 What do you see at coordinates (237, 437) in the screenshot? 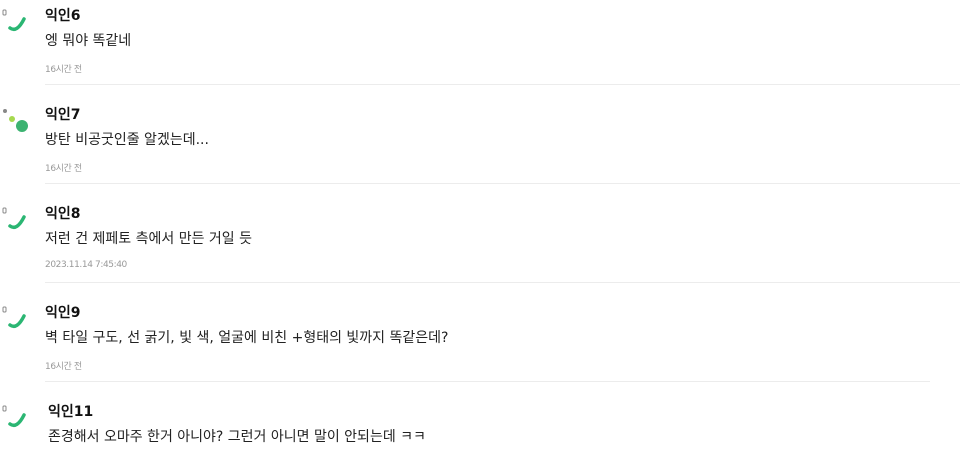
I see `comment-text: 존경해서 오마주 한거 아니야? 그런거 아니면 말이 안되는데 ㅋㅋ` at bounding box center [237, 437].